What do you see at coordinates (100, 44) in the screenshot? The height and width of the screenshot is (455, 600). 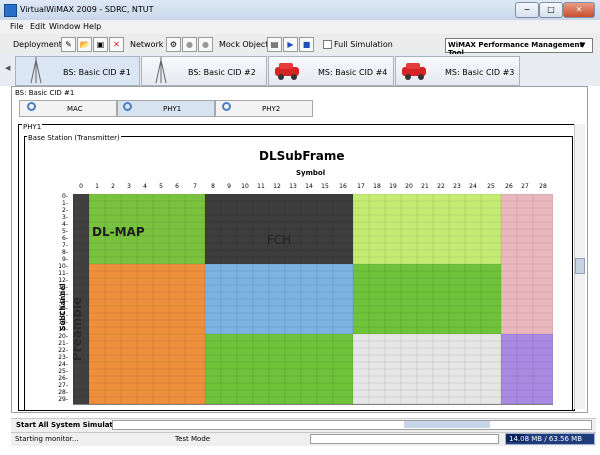 I see `save-icon: ▣` at bounding box center [100, 44].